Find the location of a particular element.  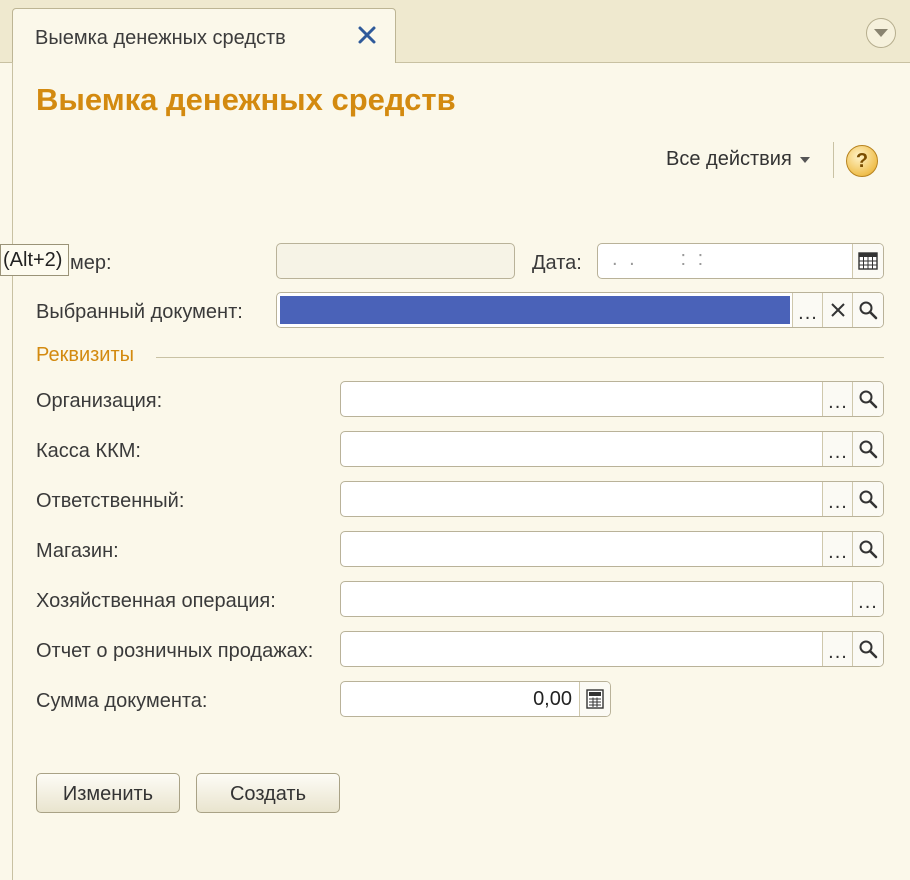

caret-down-icon is located at coordinates (804, 159).